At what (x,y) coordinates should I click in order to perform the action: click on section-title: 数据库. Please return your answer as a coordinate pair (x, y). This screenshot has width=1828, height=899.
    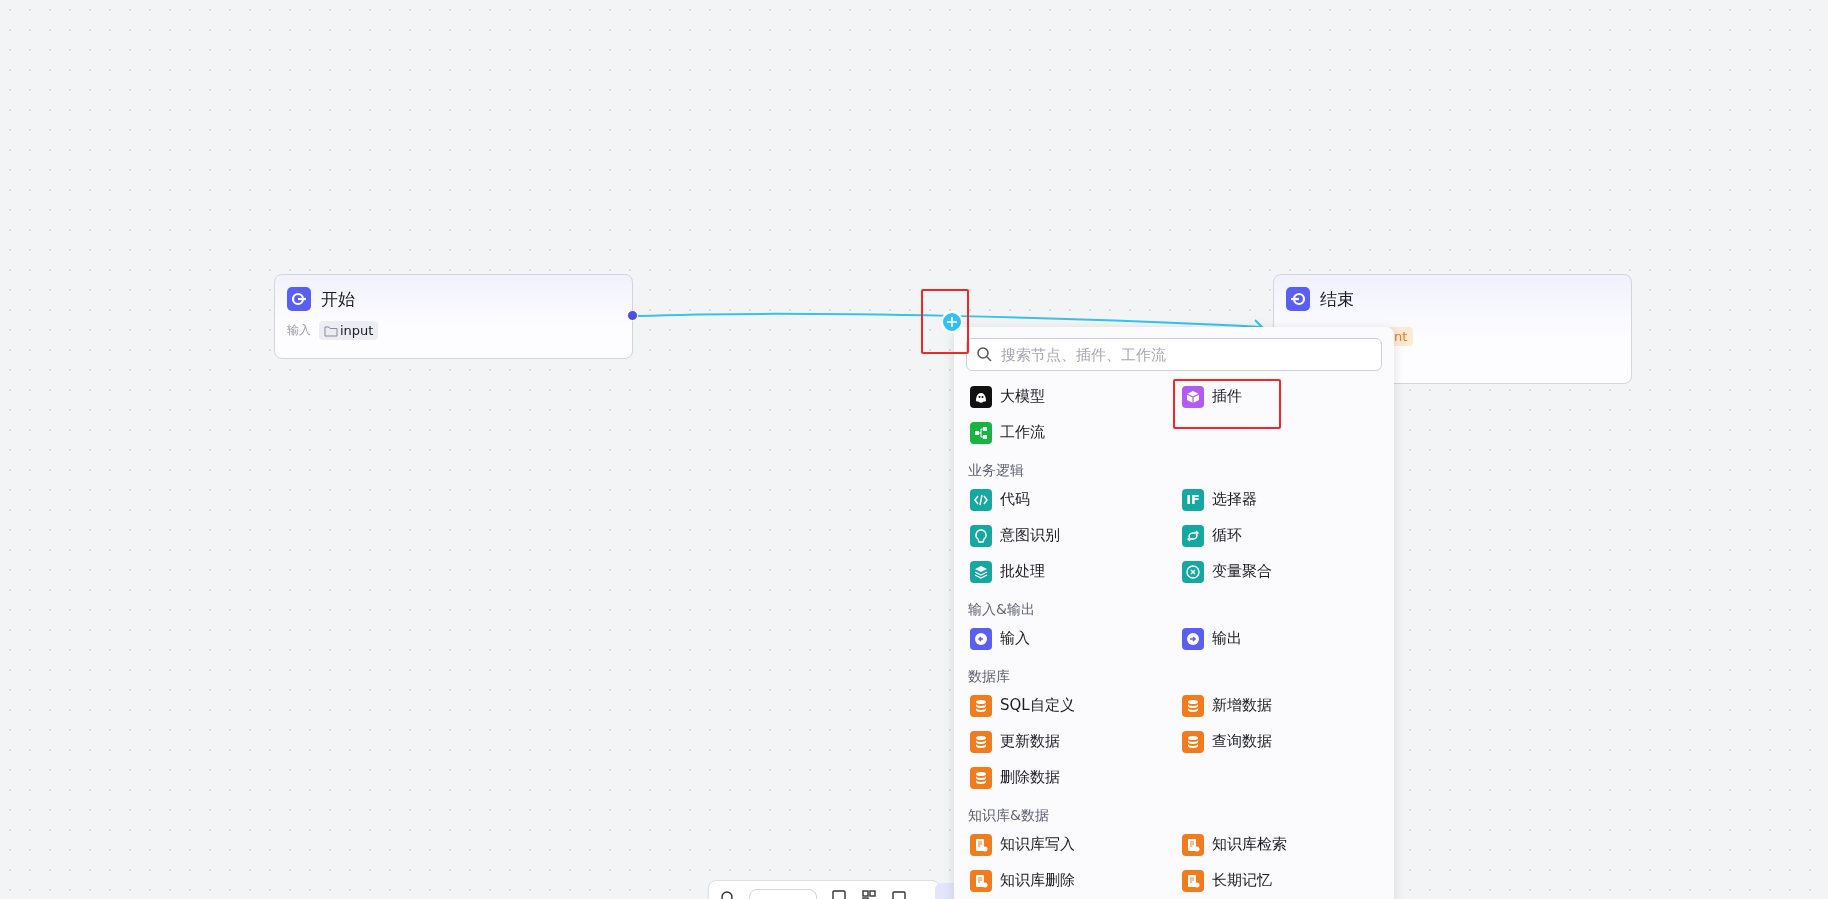
    Looking at the image, I should click on (989, 676).